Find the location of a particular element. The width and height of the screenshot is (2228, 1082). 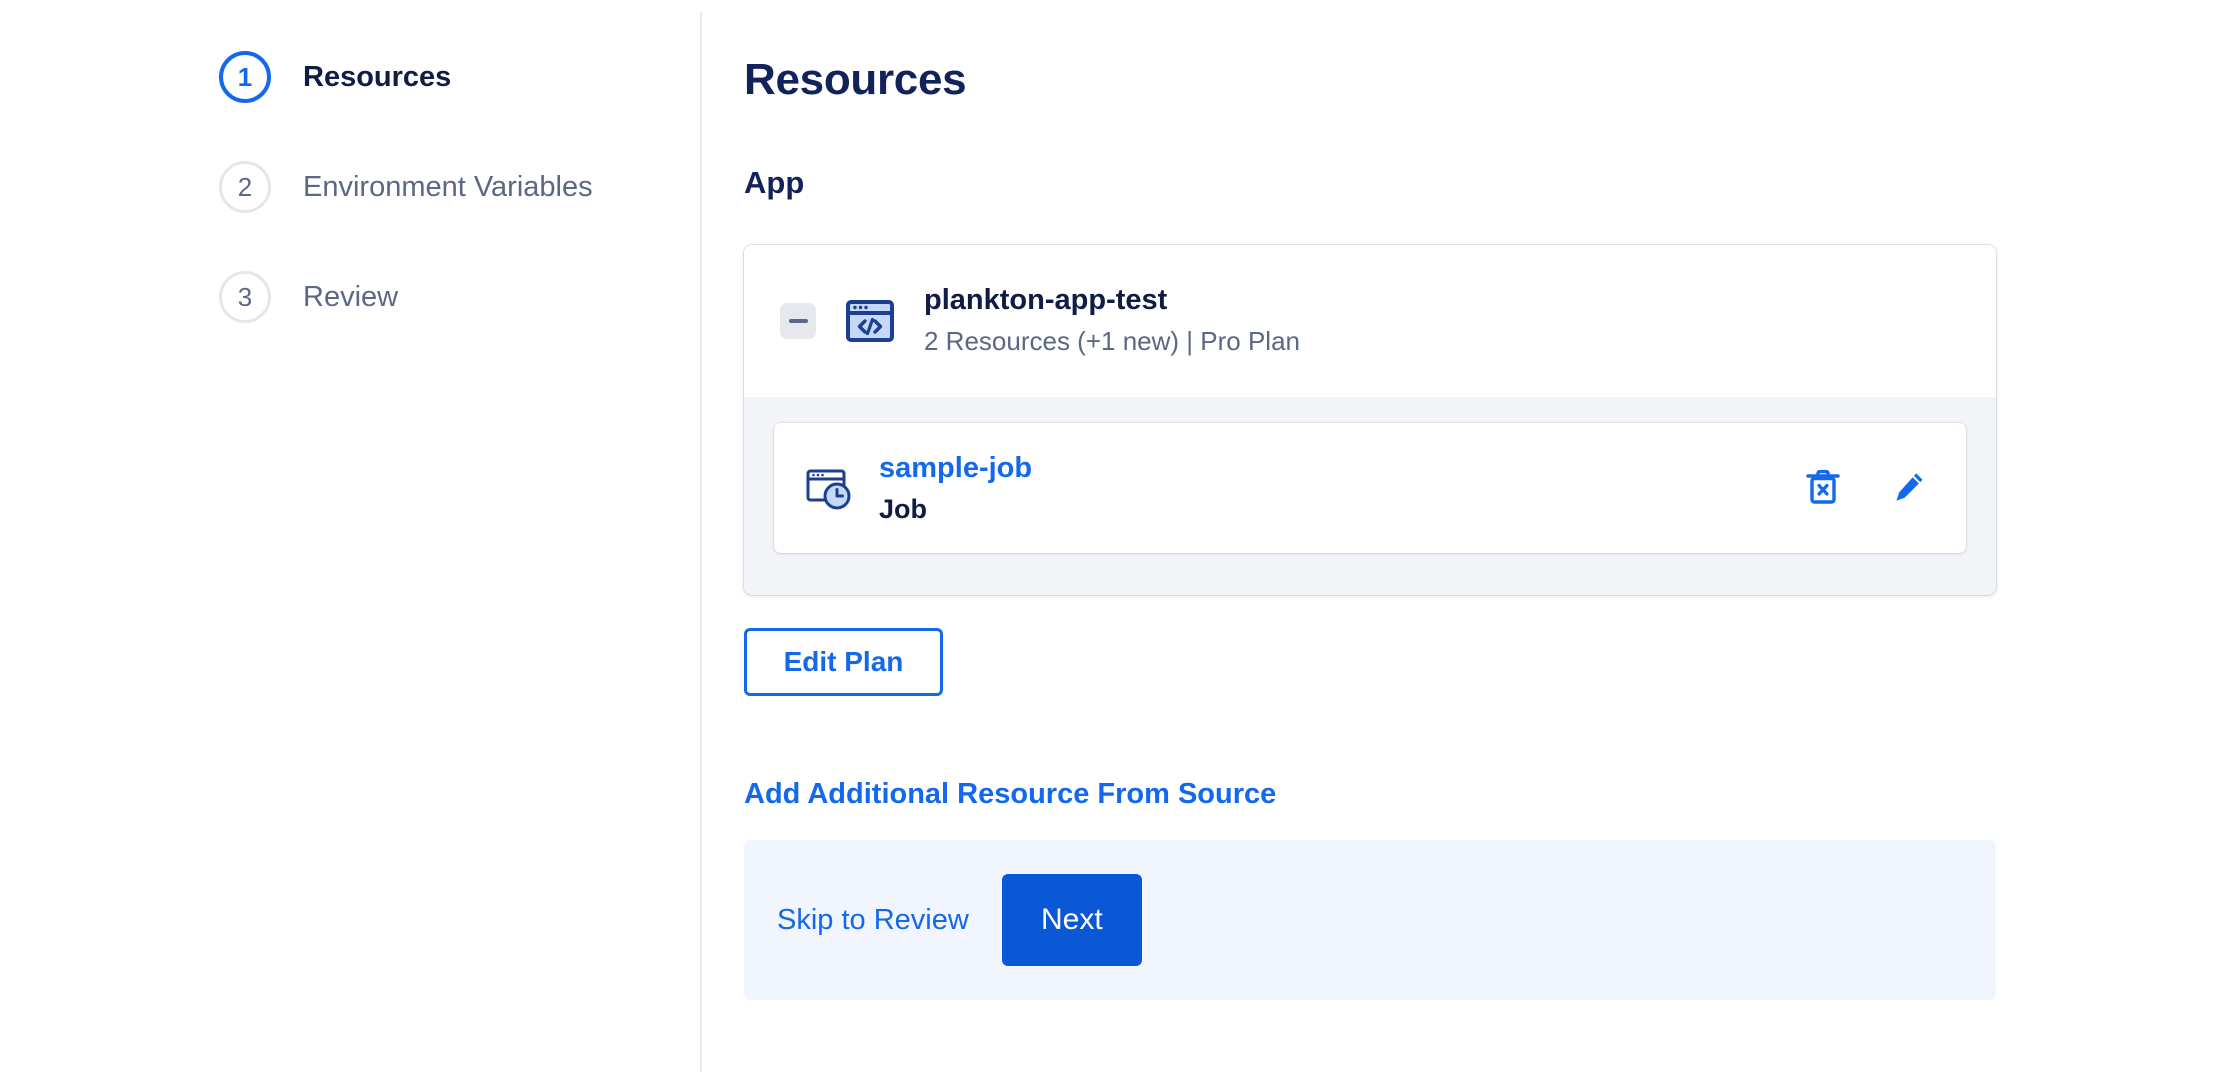

edit-plan-button: Edit Plan is located at coordinates (843, 662).